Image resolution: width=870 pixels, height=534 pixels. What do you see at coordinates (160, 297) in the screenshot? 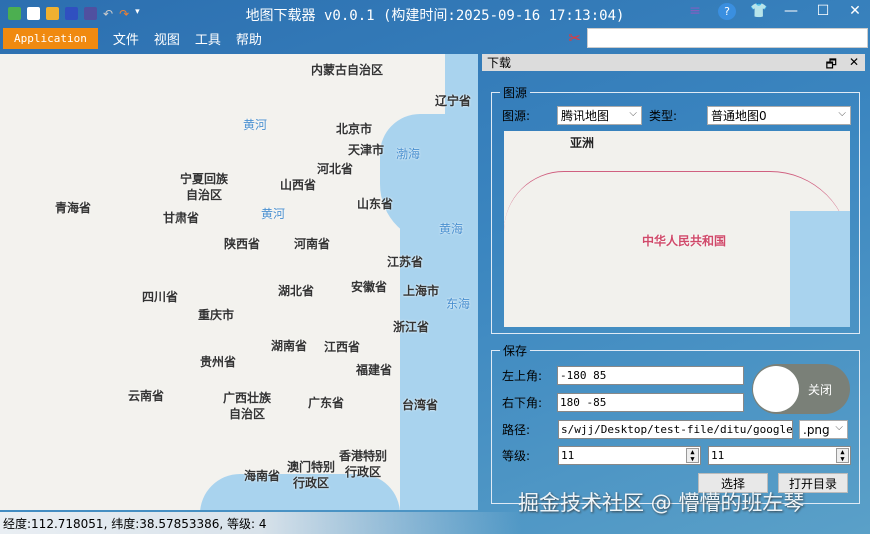
I see `map-label: 四川省` at bounding box center [160, 297].